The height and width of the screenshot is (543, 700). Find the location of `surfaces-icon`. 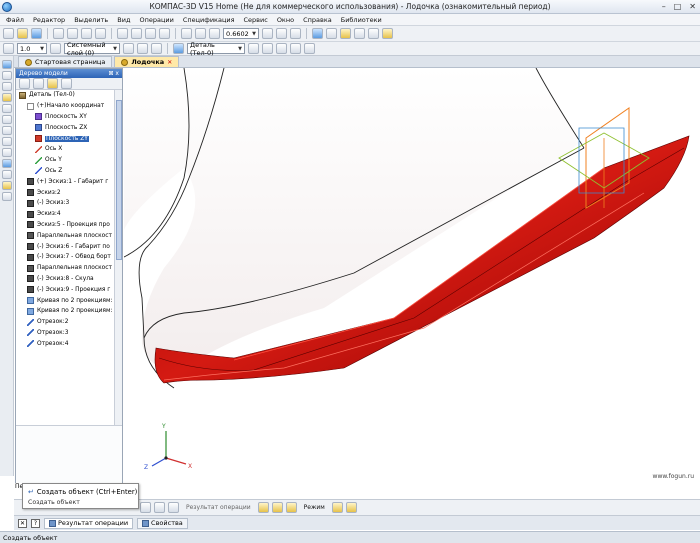

surfaces-icon is located at coordinates (6, 119).